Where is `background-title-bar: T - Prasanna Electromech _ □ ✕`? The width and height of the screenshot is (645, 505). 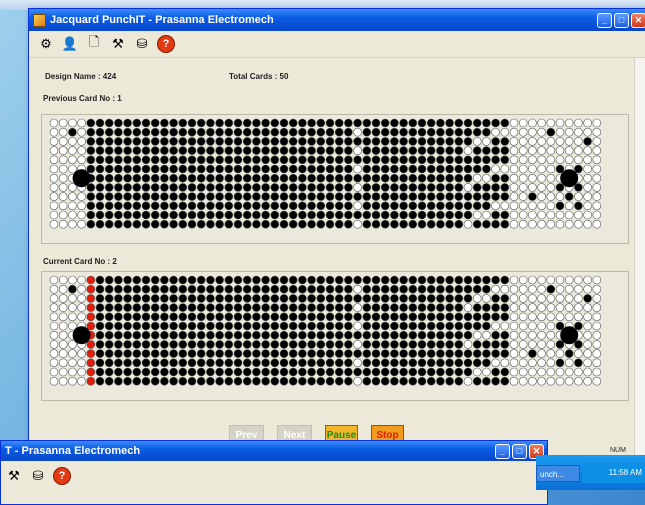 background-title-bar: T - Prasanna Electromech _ □ ✕ is located at coordinates (274, 451).